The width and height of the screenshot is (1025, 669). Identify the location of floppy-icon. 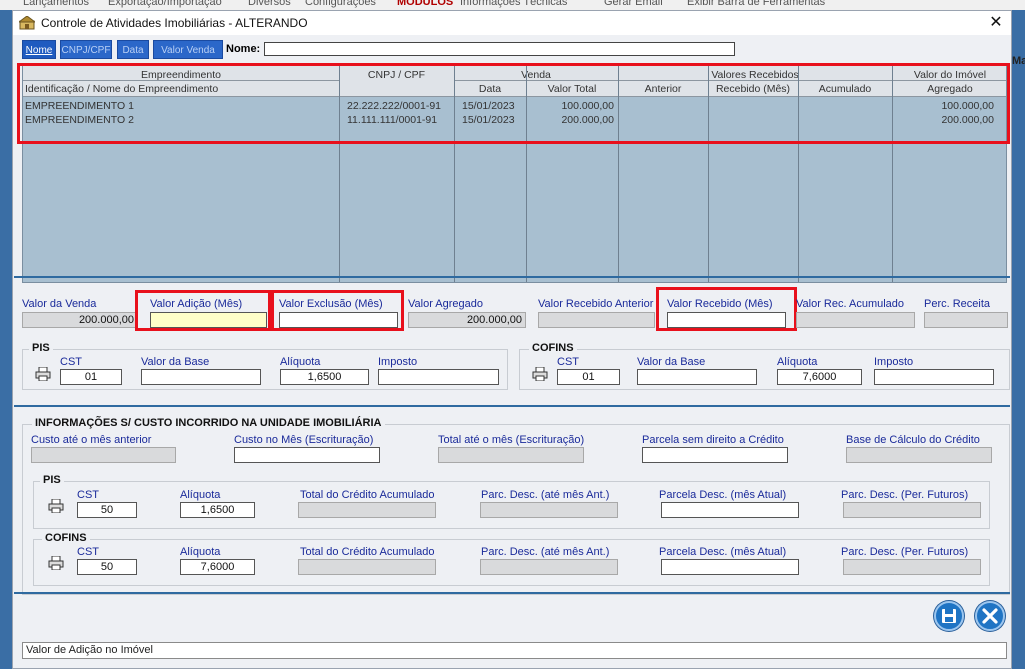
(949, 616).